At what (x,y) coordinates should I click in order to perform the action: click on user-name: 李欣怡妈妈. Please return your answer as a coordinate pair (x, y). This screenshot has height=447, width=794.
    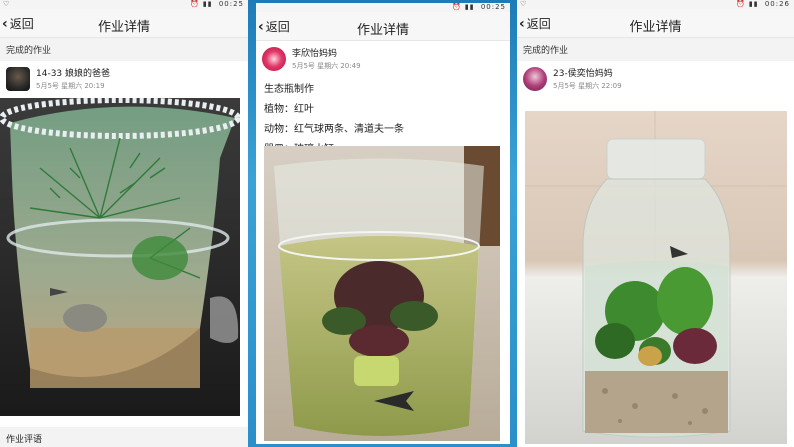
    Looking at the image, I should click on (315, 54).